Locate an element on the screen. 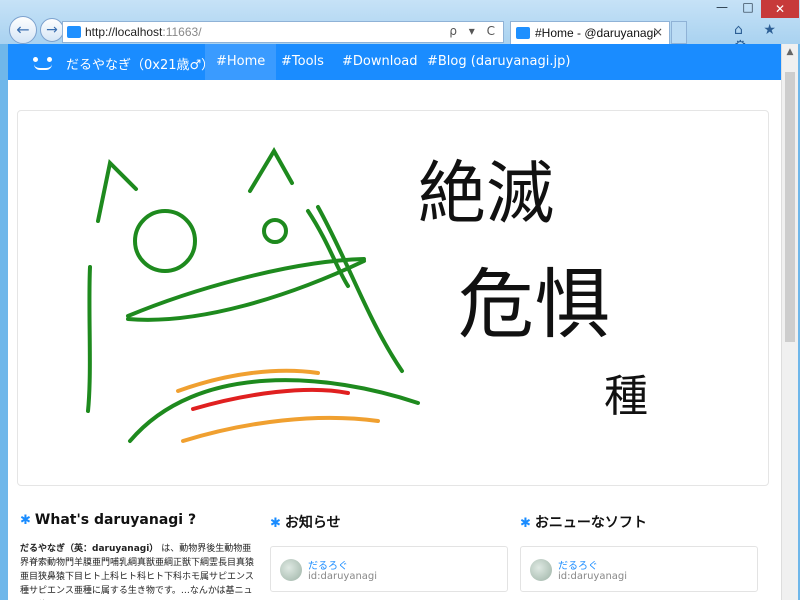 This screenshot has height=600, width=800. hero-text-1: 絶滅 is located at coordinates (486, 194).